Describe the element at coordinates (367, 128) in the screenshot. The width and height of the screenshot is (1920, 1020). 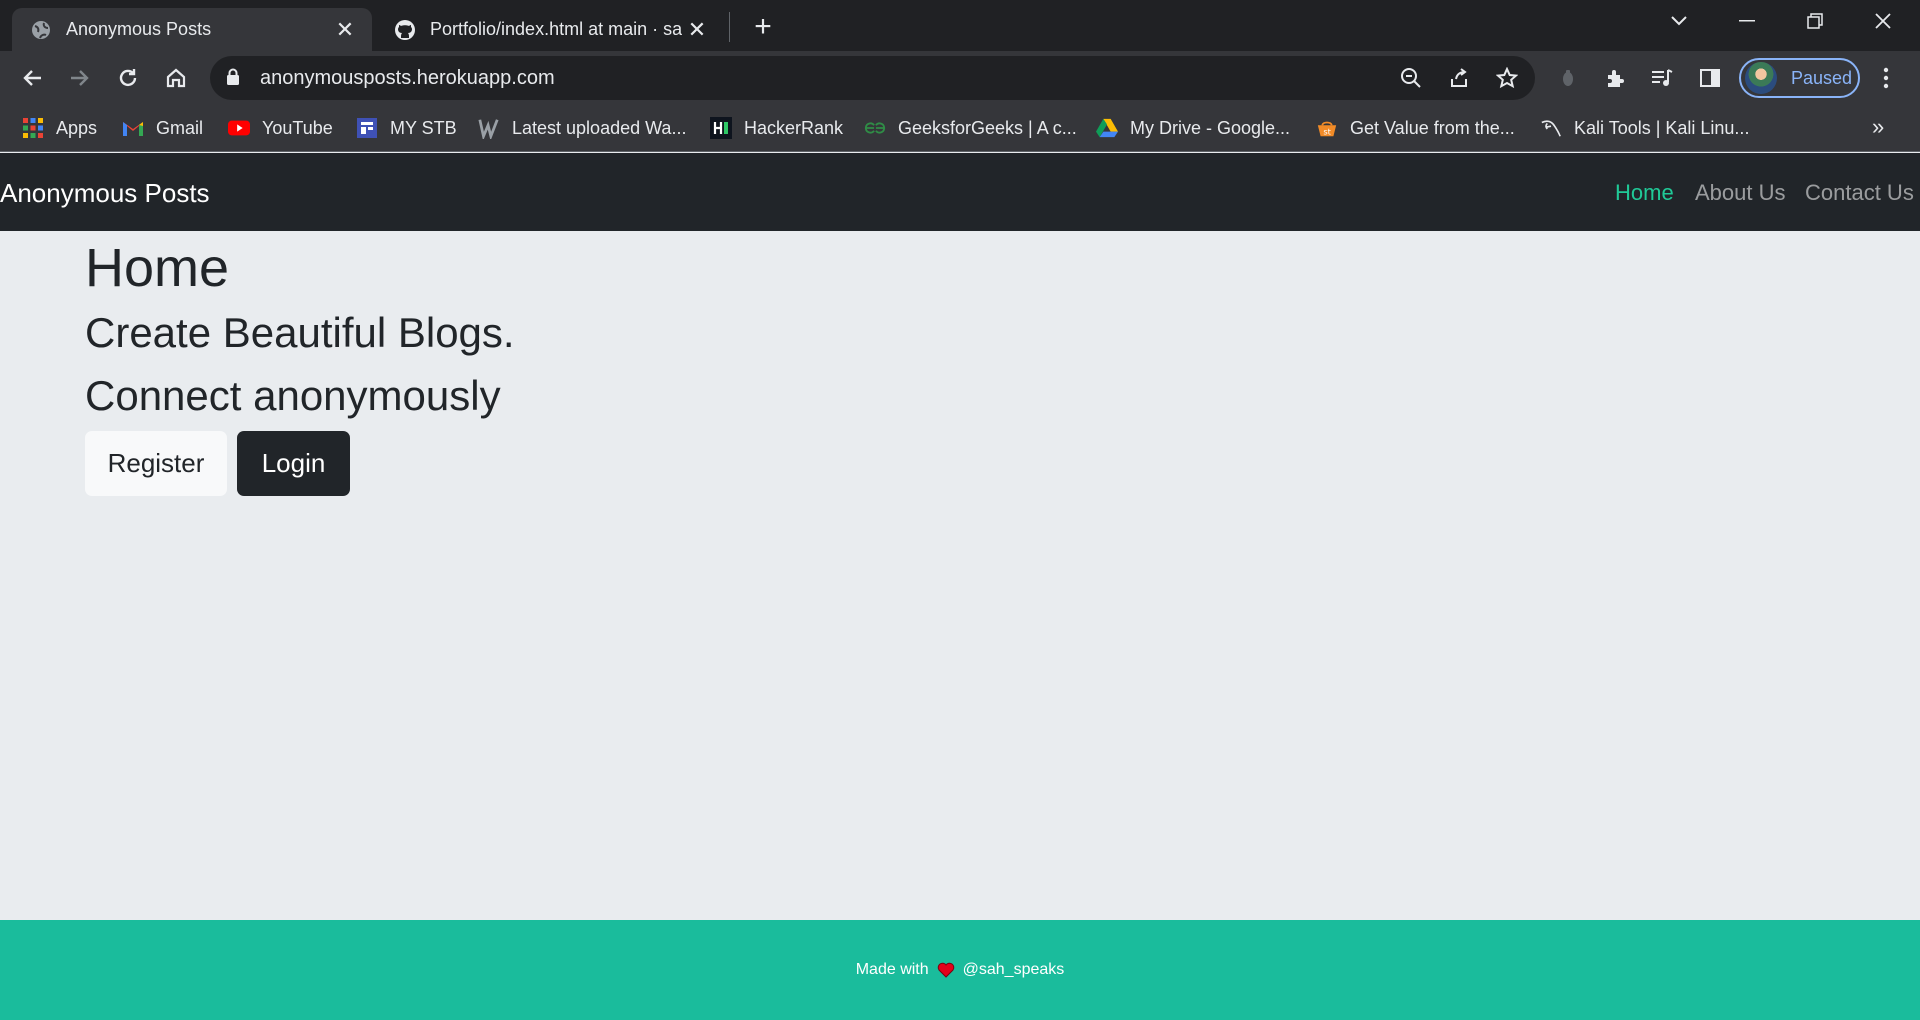
I see `stb-icon` at that location.